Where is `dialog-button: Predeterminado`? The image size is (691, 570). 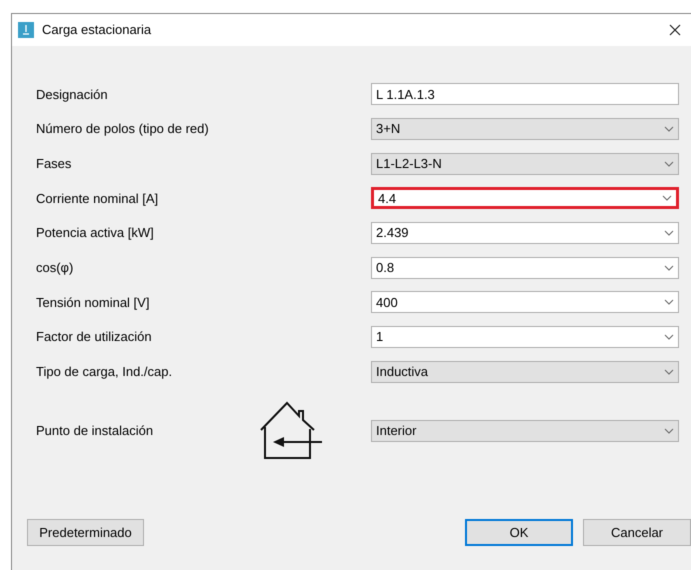 dialog-button: Predeterminado is located at coordinates (85, 532).